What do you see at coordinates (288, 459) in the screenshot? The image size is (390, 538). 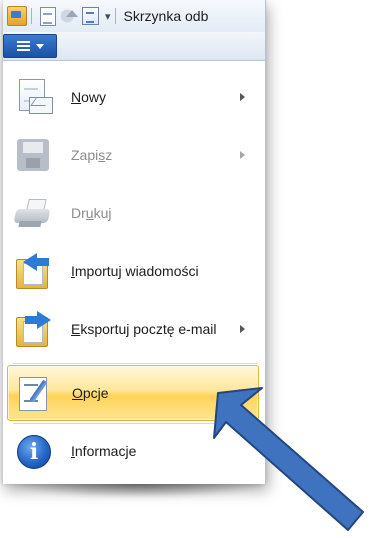 I see `pointer-arrow-icon` at bounding box center [288, 459].